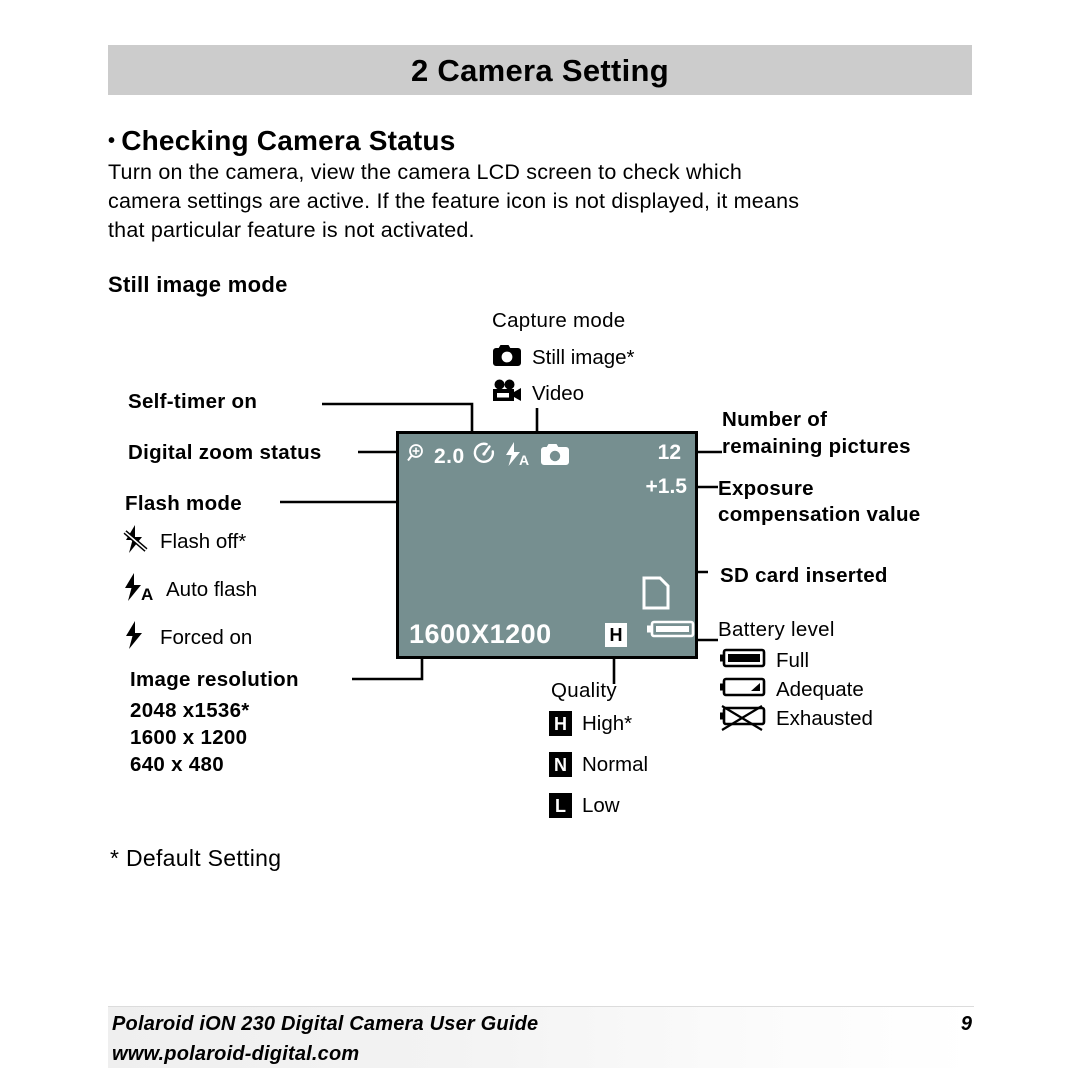 The width and height of the screenshot is (1080, 1080). I want to click on lcd-status-row: 2.0 A, so click(488, 456).